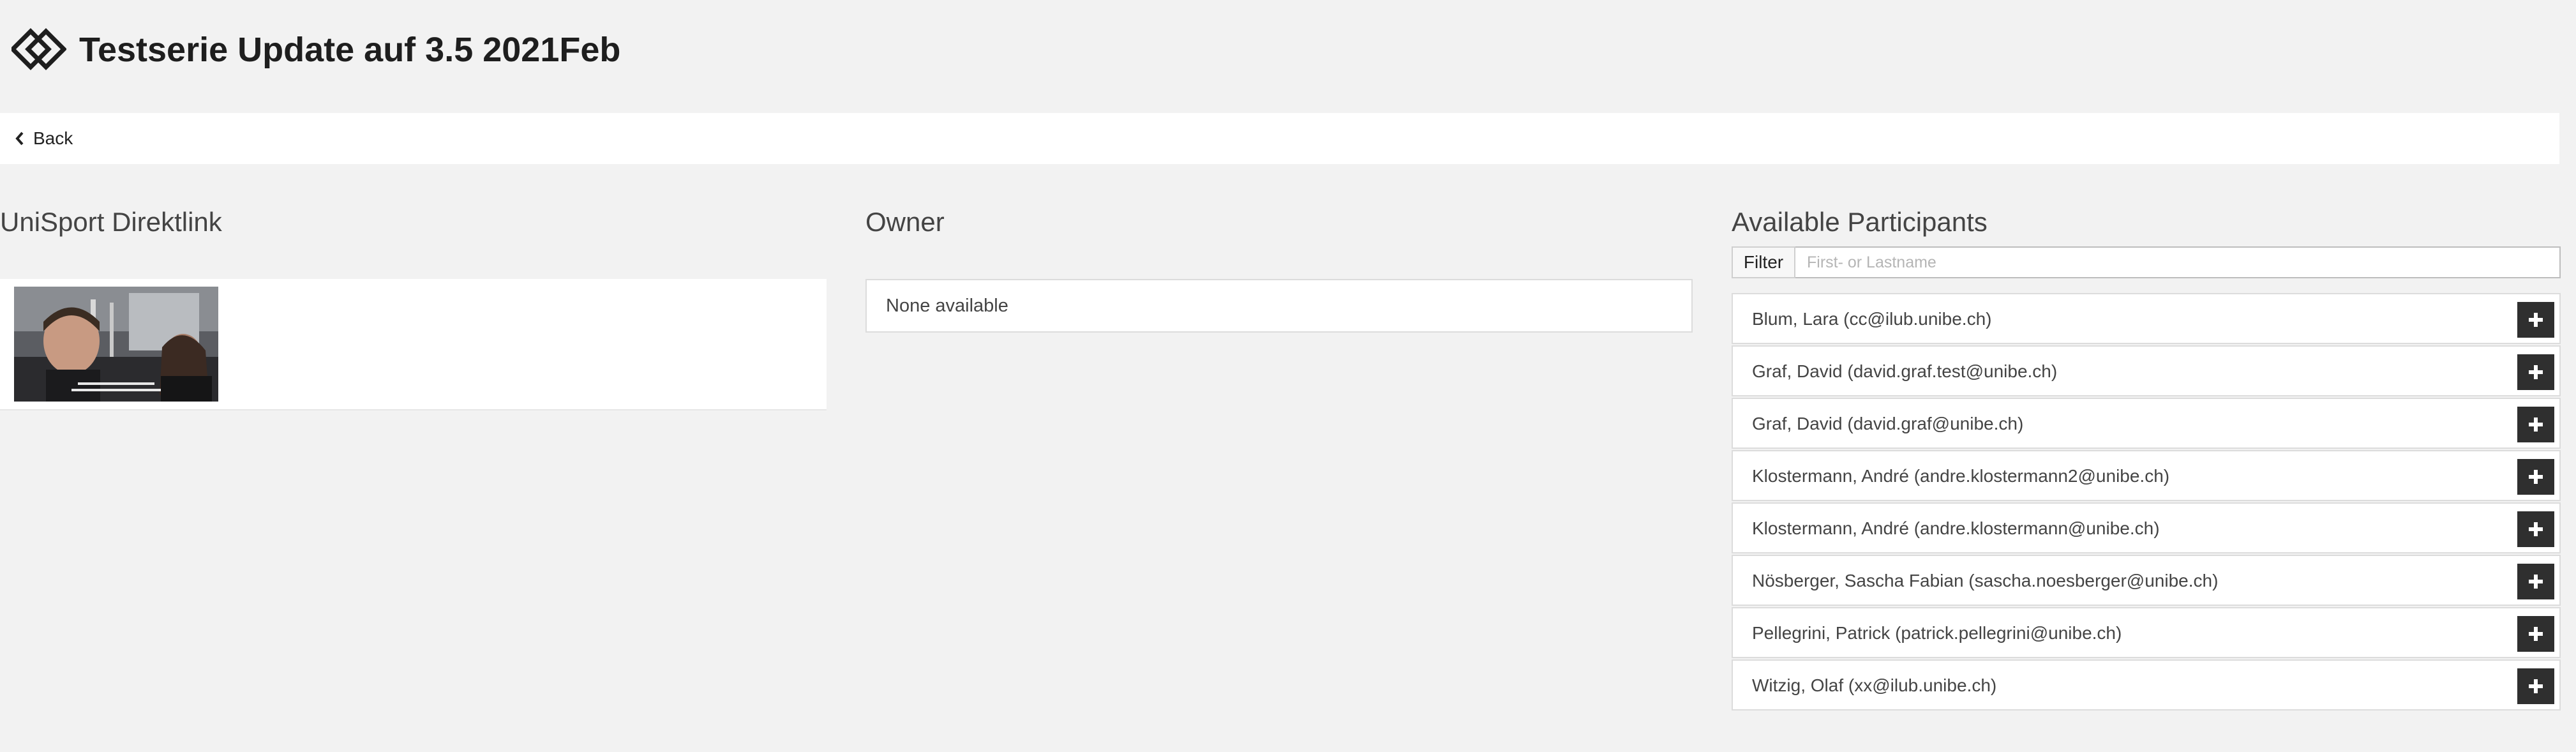 The height and width of the screenshot is (752, 2576). Describe the element at coordinates (1874, 685) in the screenshot. I see `participant-name: Witzig, Olaf (xx@ilub.unibe.ch)` at that location.